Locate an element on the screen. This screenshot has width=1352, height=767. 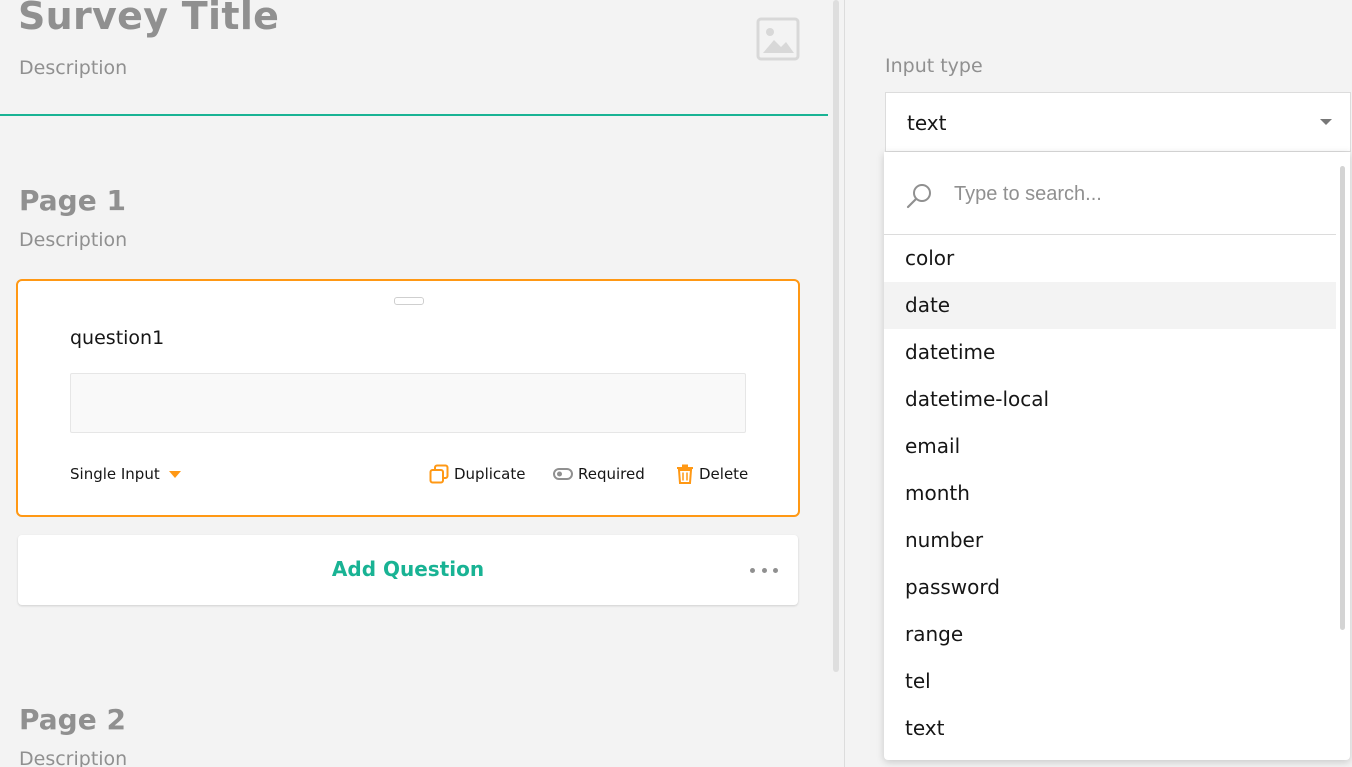
page-2-title: Page 2 is located at coordinates (72, 719).